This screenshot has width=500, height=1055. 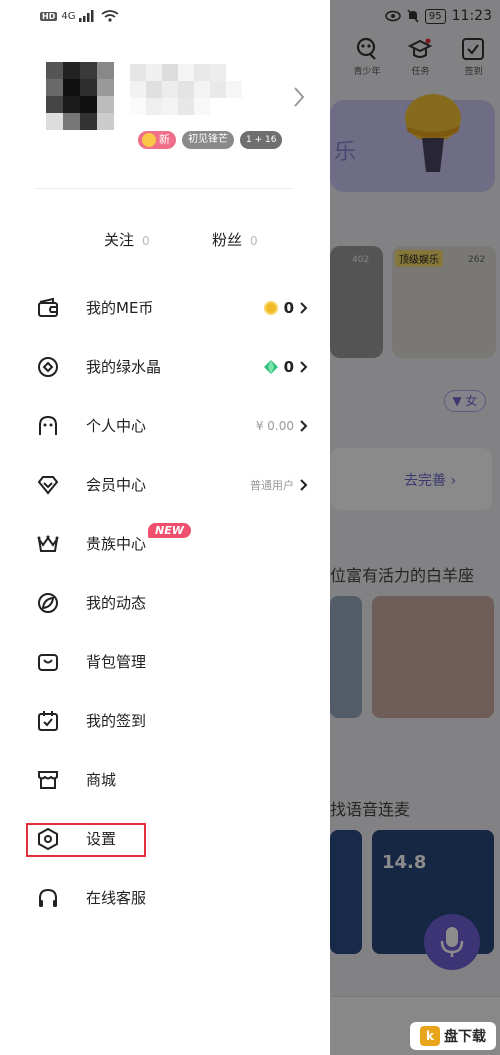 What do you see at coordinates (165, 543) in the screenshot?
I see `menu-item-noble-center: 贵族中心 NEW` at bounding box center [165, 543].